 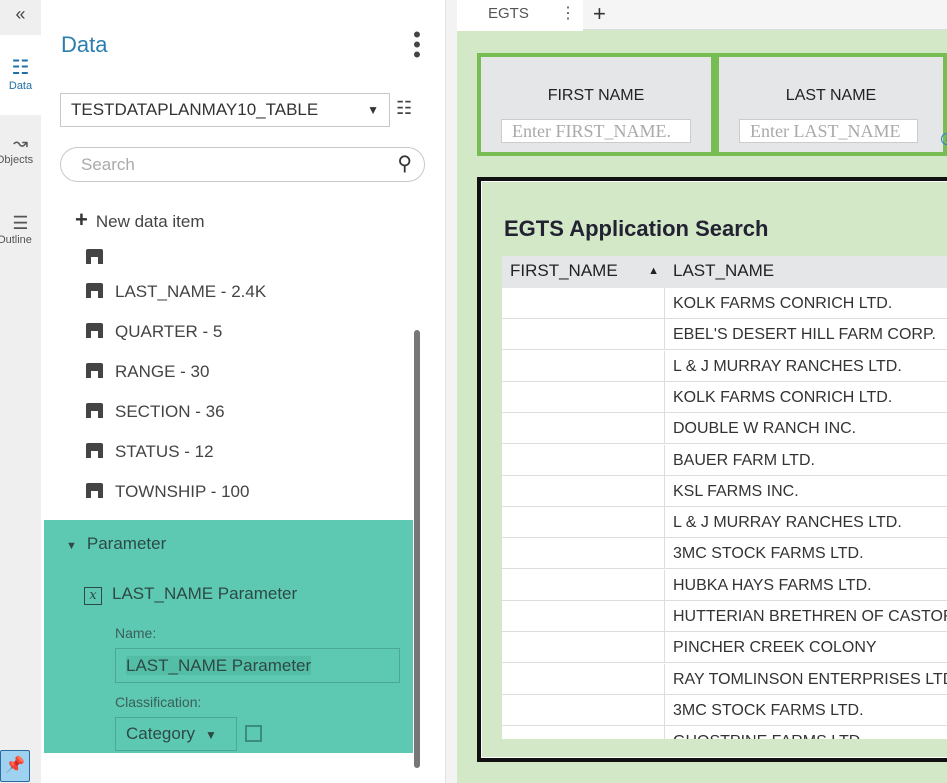 I want to click on rail-objects: ↝ Objects, so click(x=20, y=155).